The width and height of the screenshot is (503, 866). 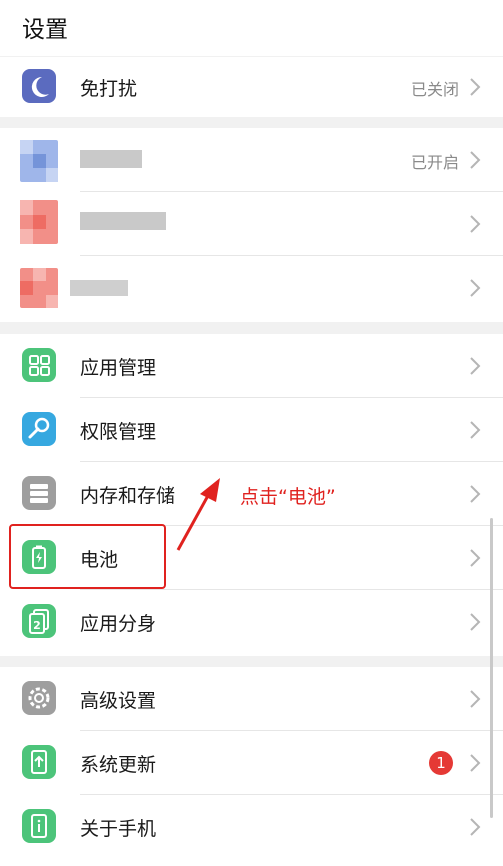 What do you see at coordinates (251, 699) in the screenshot?
I see `row-advanced-settings: 高级设置` at bounding box center [251, 699].